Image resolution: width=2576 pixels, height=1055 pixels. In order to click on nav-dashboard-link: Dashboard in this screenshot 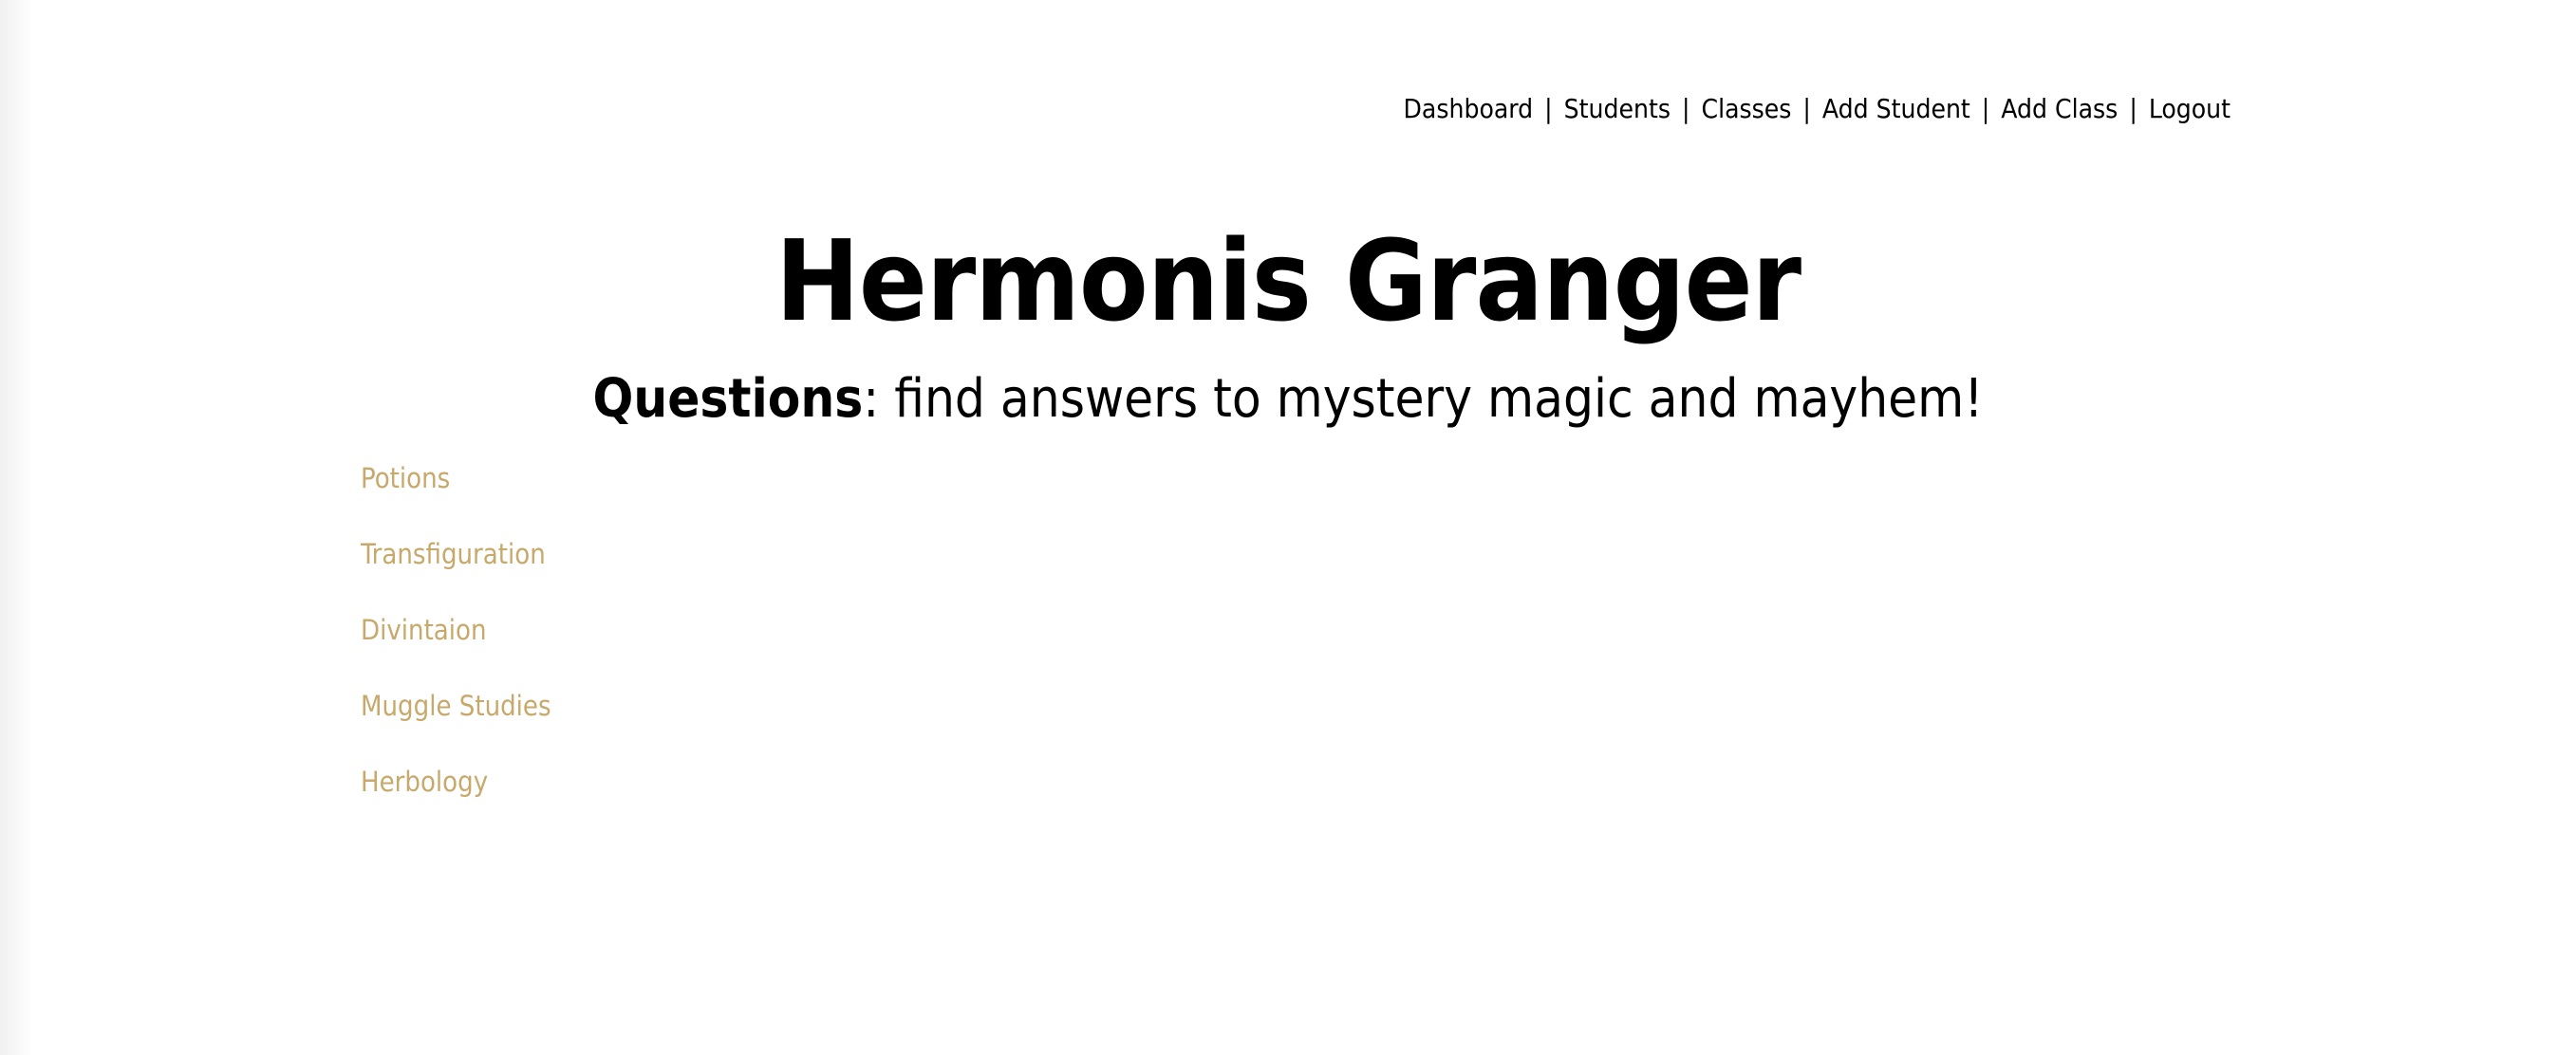, I will do `click(1469, 108)`.